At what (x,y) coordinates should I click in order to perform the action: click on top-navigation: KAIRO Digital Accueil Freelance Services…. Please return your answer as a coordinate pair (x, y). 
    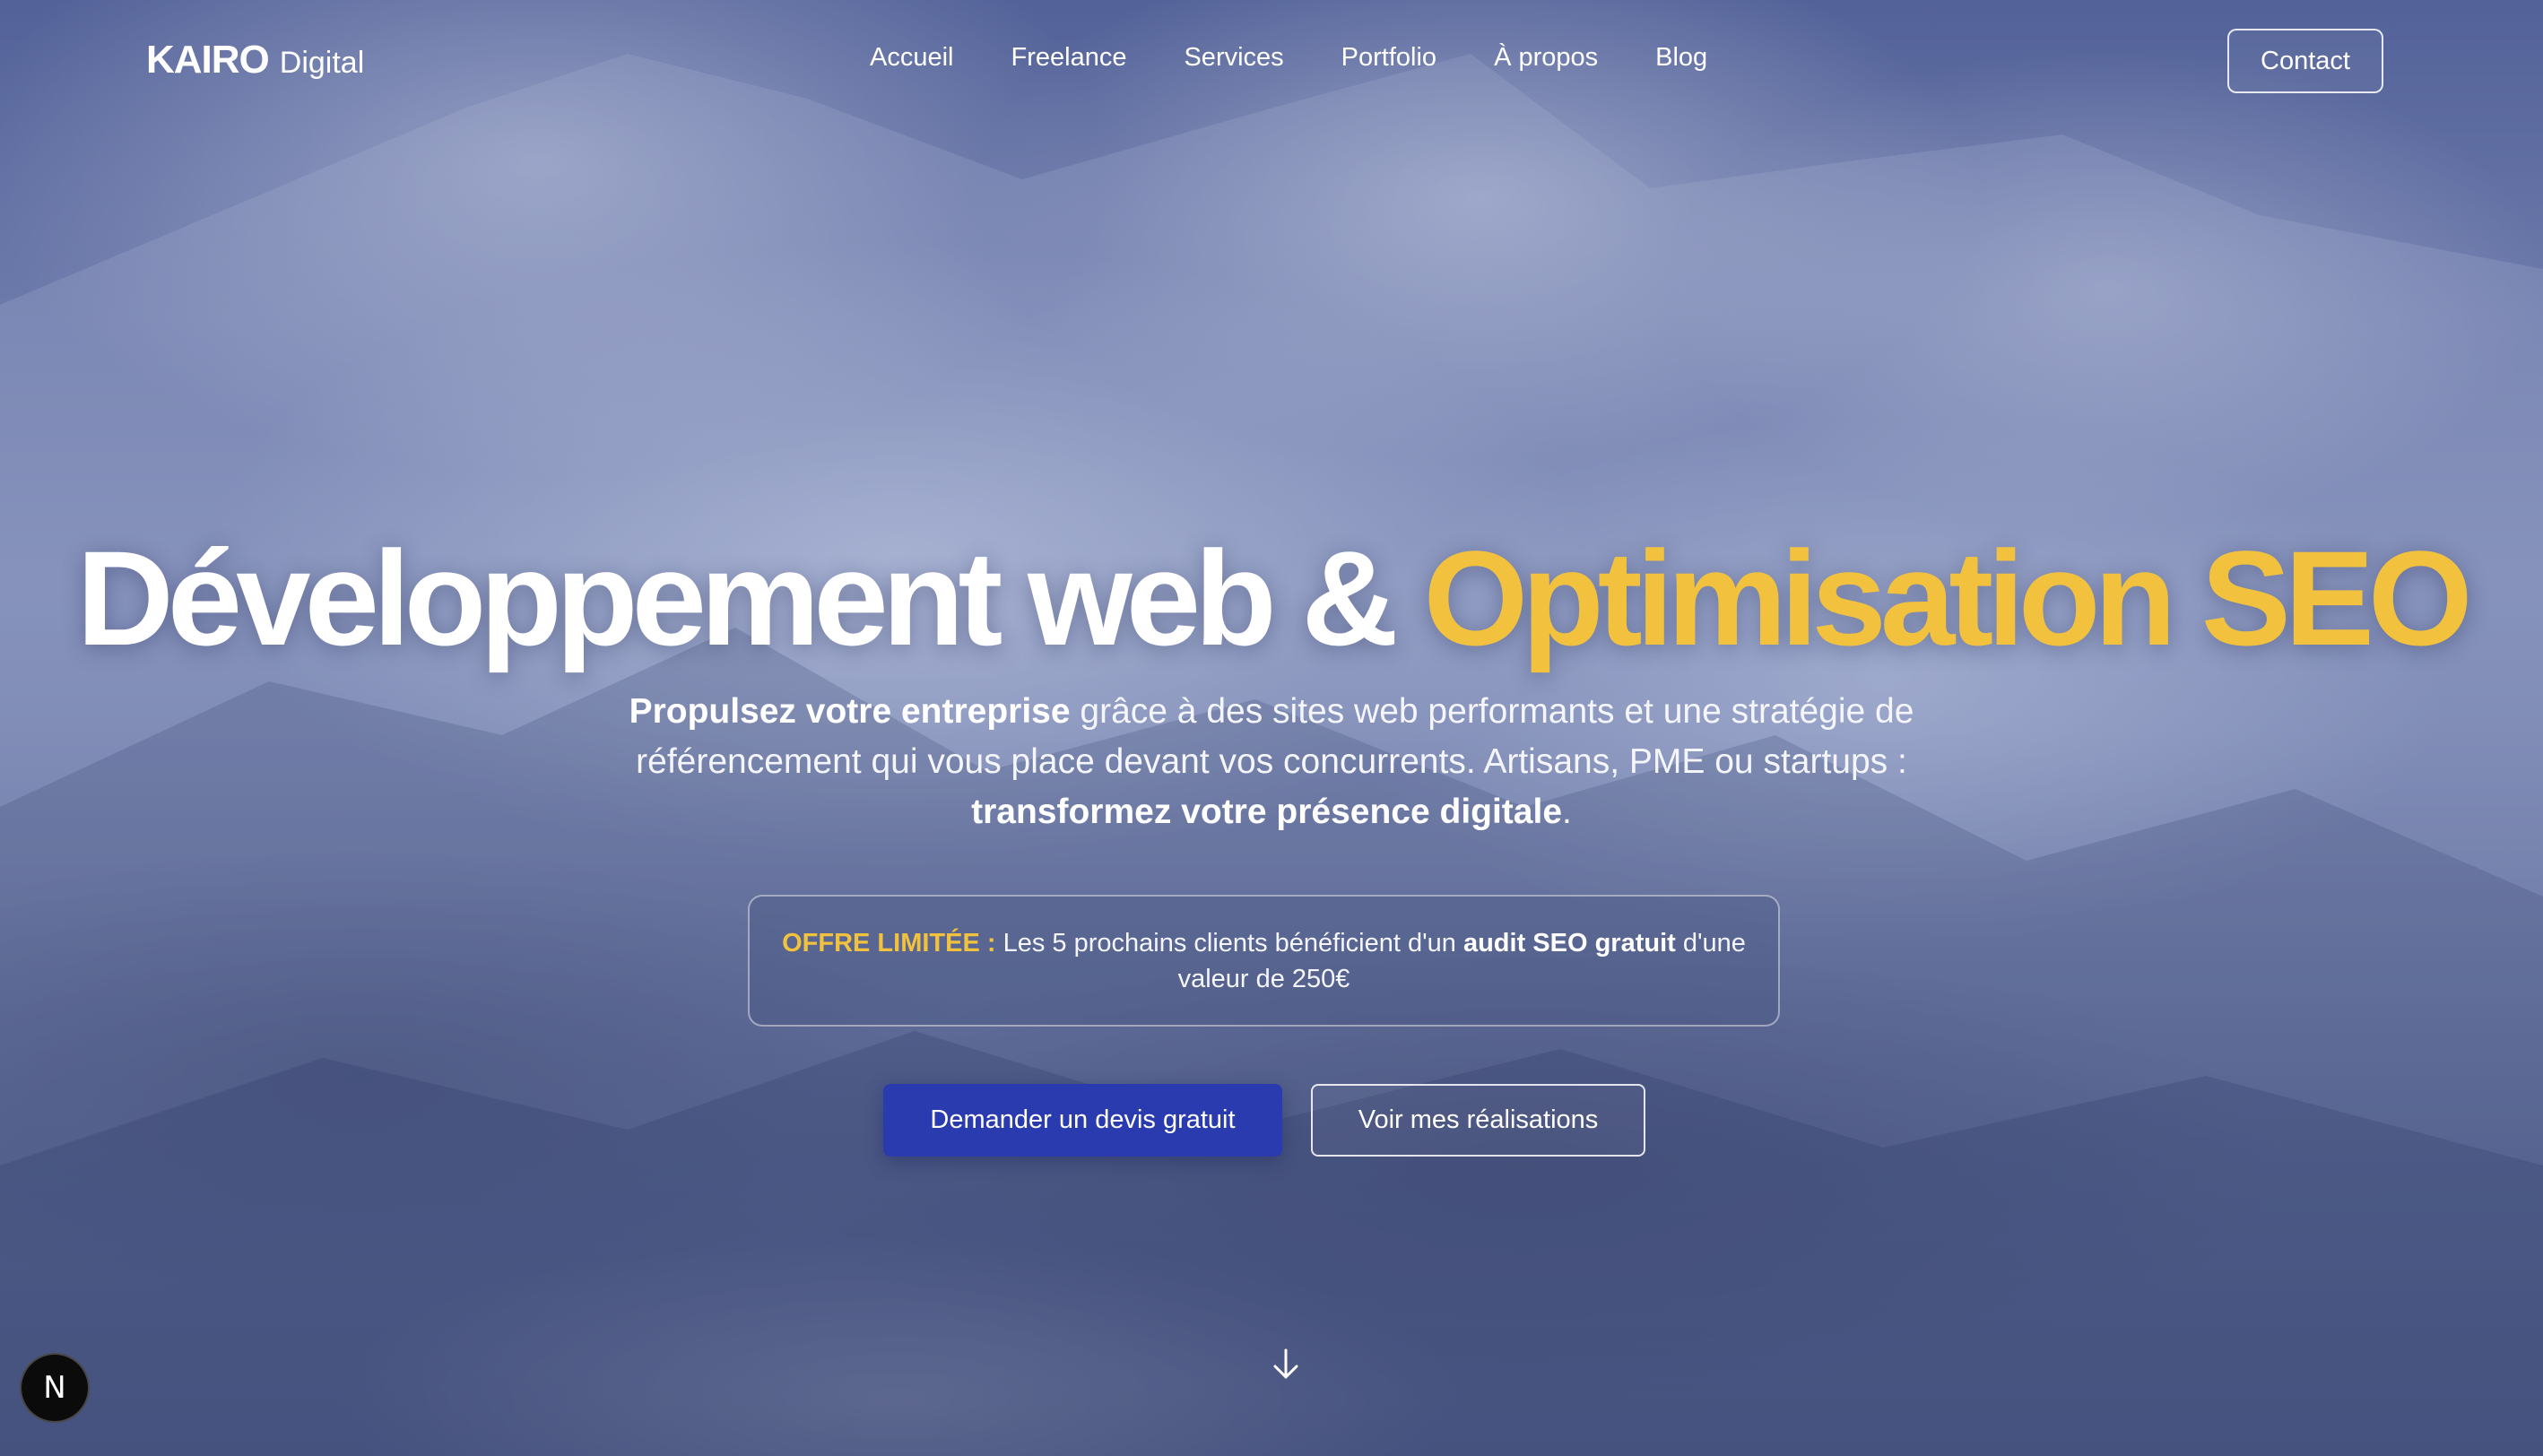
    Looking at the image, I should click on (1271, 61).